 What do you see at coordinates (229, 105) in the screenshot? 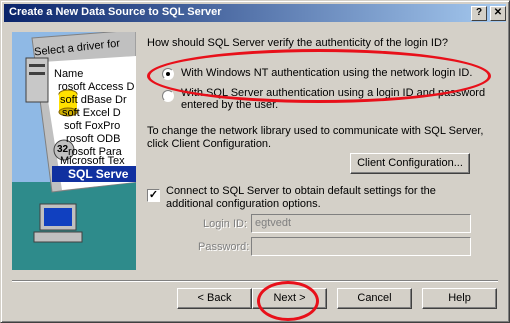
I see `radio-sql-auth-label-line2: entered by the user.` at bounding box center [229, 105].